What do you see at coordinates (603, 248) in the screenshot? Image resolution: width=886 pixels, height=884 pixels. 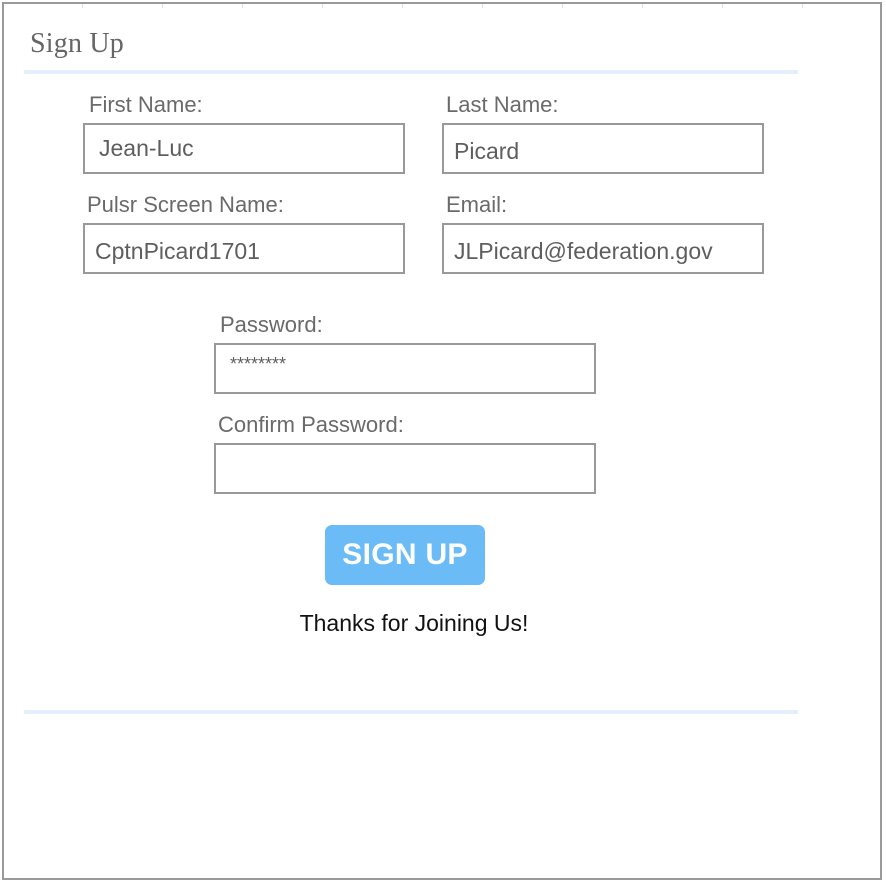 I see `email-input` at bounding box center [603, 248].